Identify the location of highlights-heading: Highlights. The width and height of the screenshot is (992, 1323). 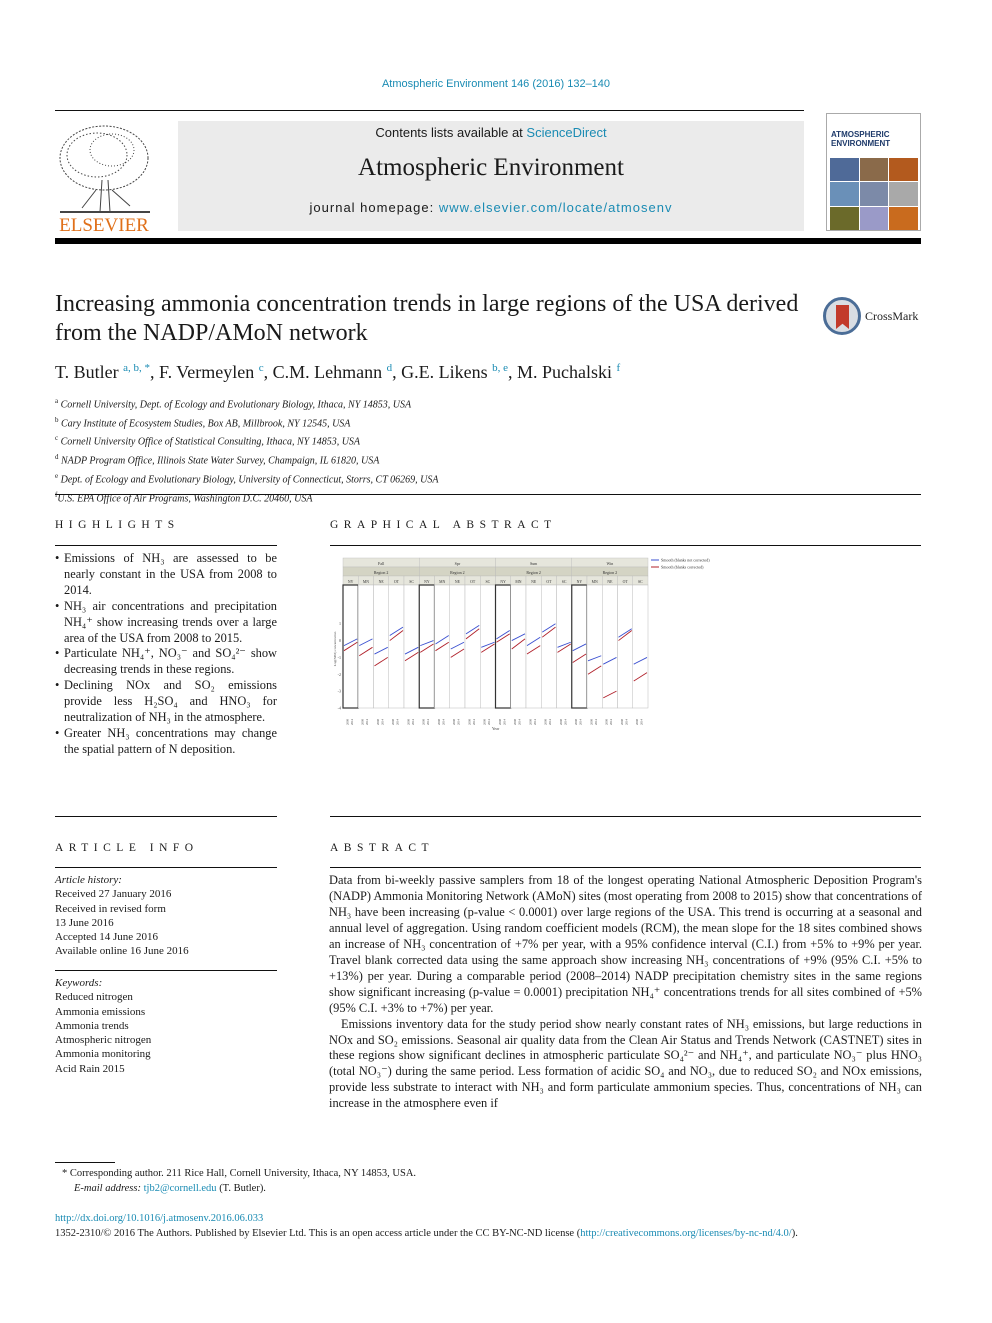
(117, 525).